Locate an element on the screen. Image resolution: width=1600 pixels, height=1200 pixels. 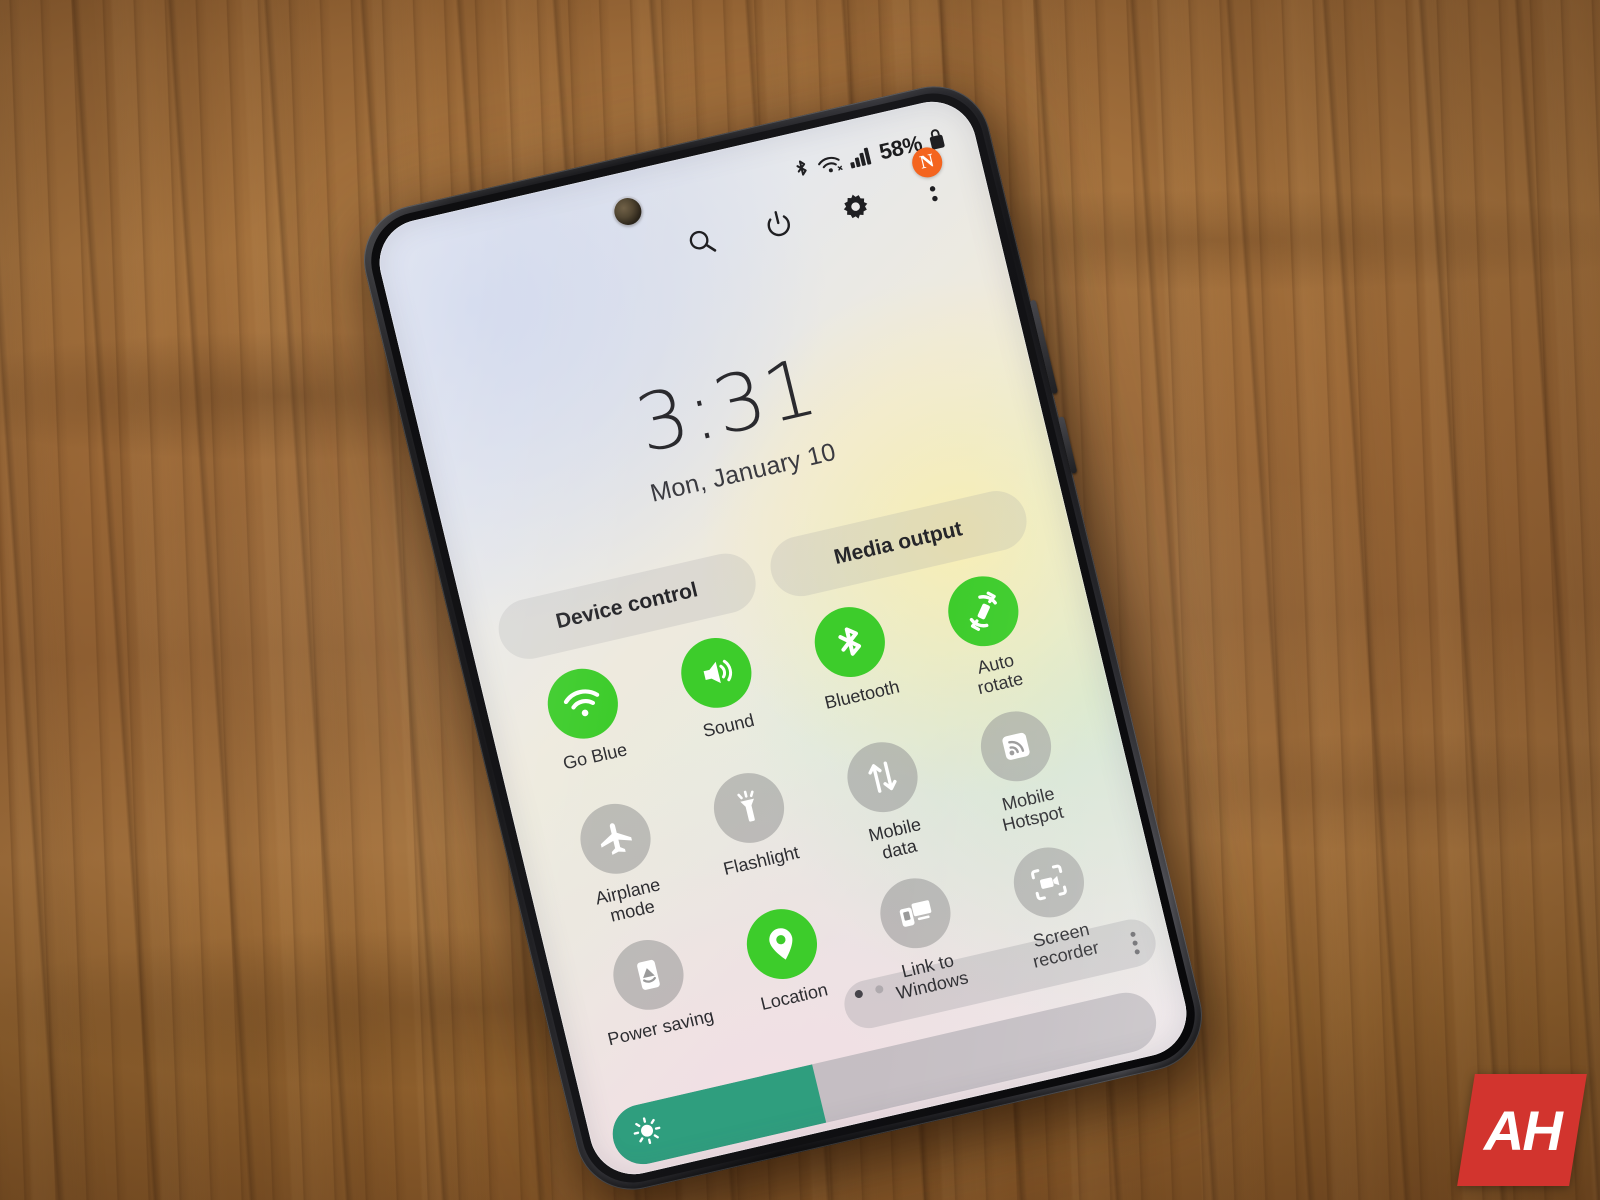
toggle-flashlight: Flashlight is located at coordinates (755, 832).